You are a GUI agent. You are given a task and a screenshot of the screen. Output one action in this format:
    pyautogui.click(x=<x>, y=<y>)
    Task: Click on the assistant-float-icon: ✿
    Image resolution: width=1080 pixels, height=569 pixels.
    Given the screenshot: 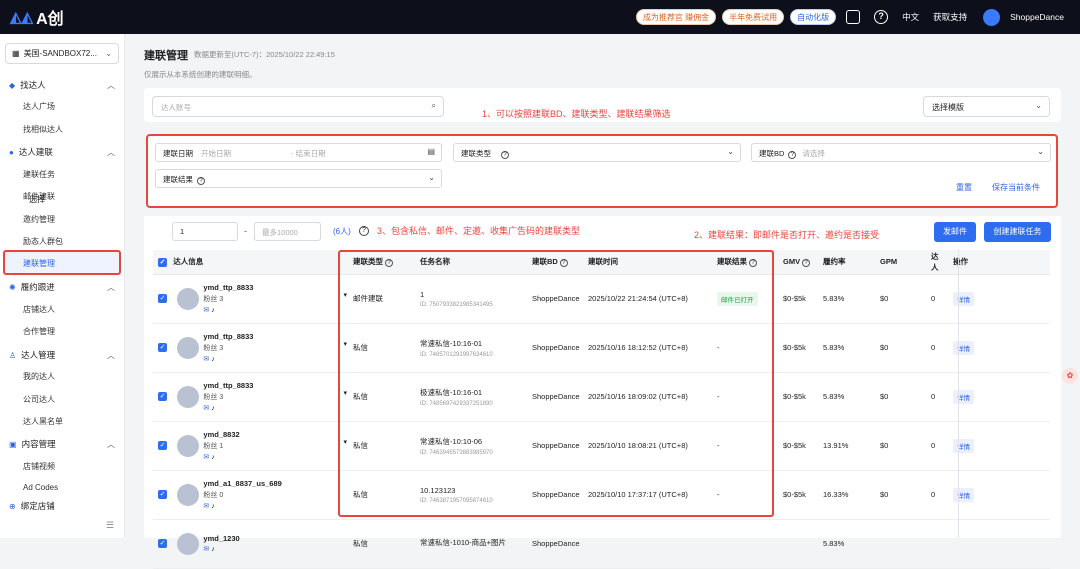 What is the action you would take?
    pyautogui.click(x=1070, y=376)
    